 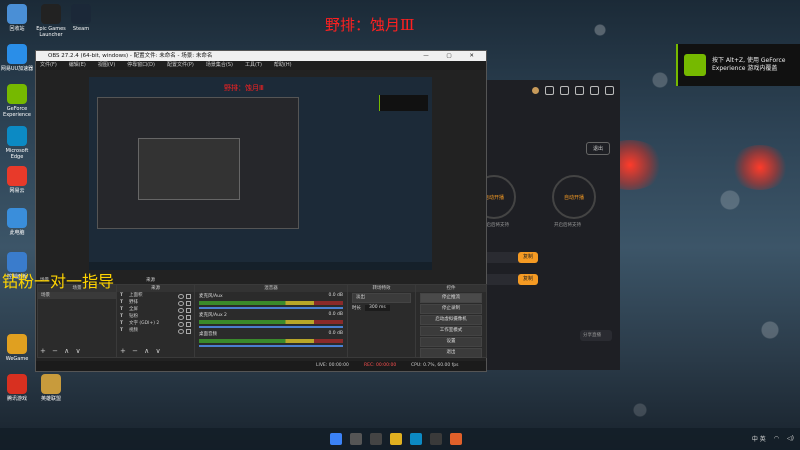 I want to click on gift-icon, so click(x=549, y=90).